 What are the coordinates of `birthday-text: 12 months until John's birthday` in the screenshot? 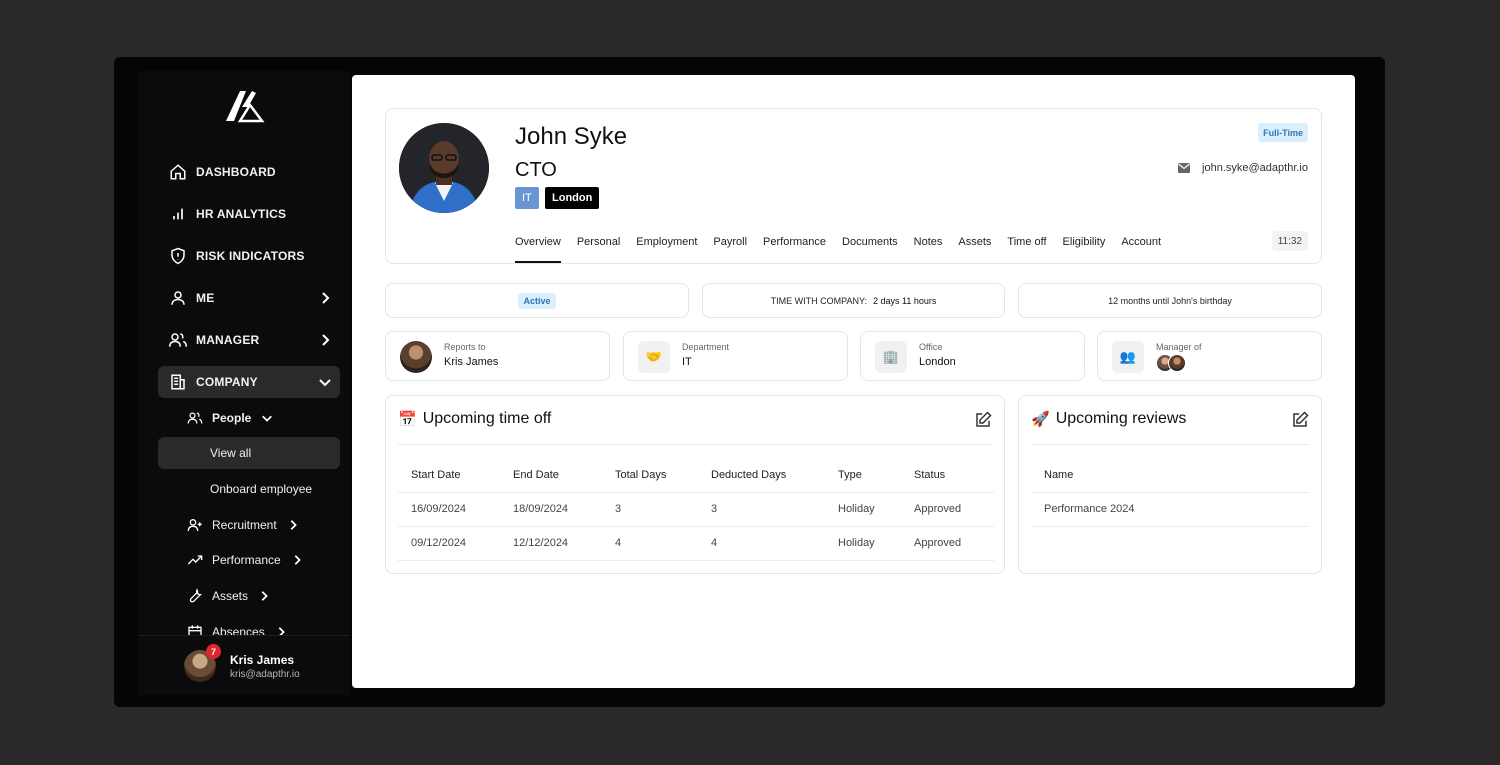 It's located at (1170, 300).